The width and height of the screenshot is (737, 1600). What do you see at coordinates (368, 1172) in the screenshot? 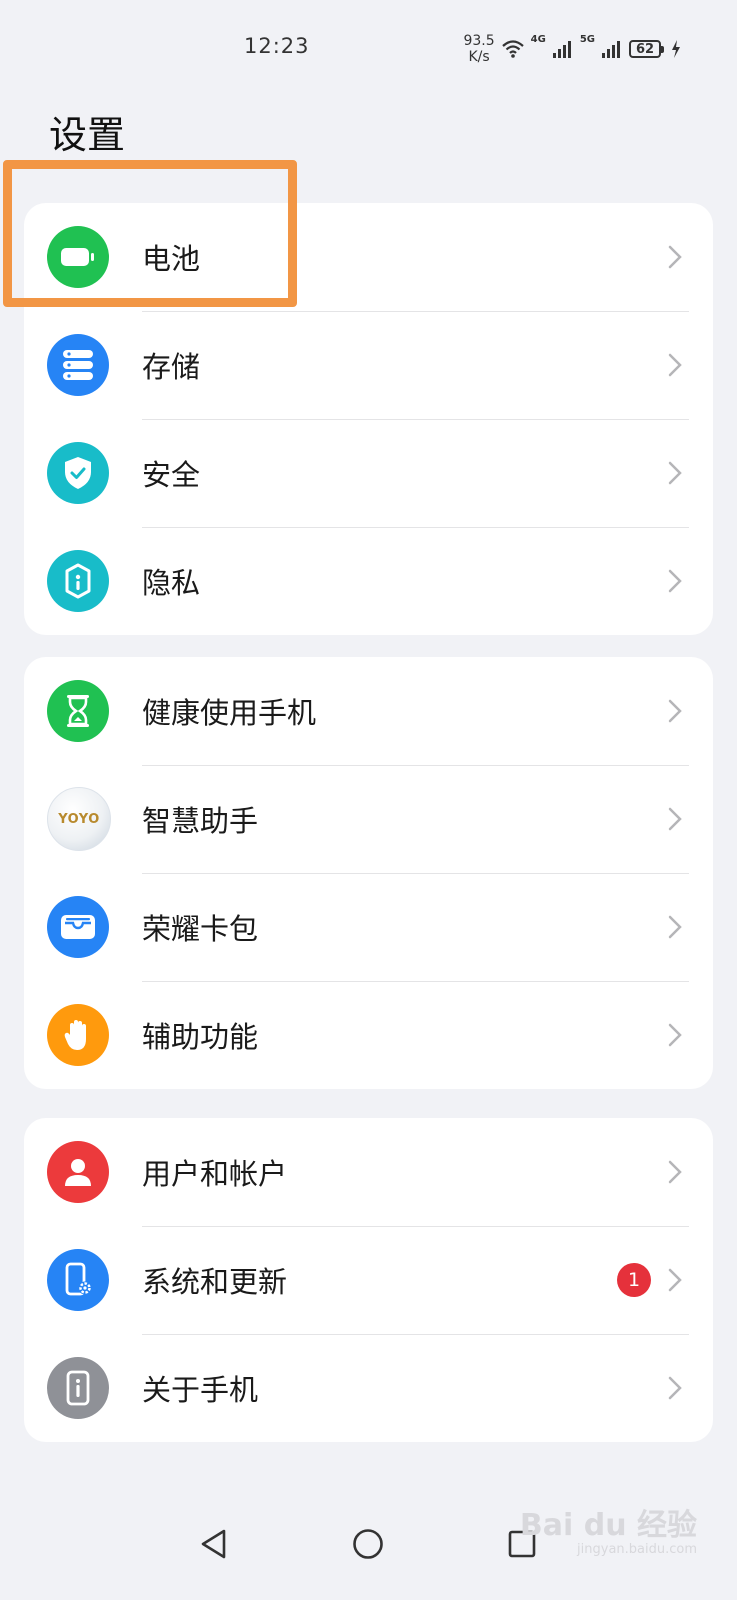
I see `settings-item-users-accounts: 用户和帐户` at bounding box center [368, 1172].